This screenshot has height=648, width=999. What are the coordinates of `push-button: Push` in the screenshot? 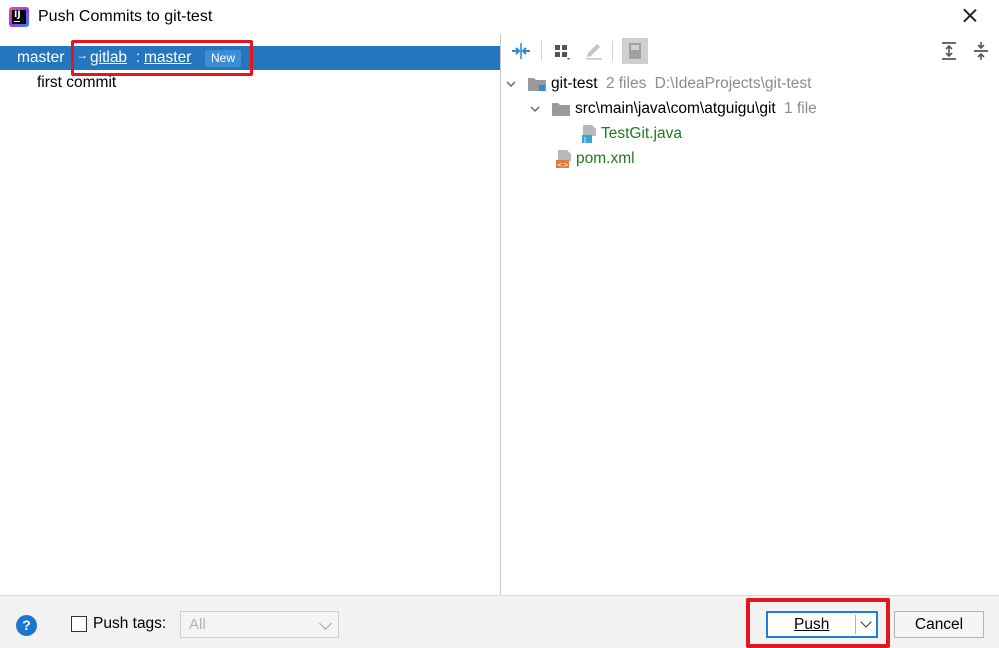 It's located at (822, 624).